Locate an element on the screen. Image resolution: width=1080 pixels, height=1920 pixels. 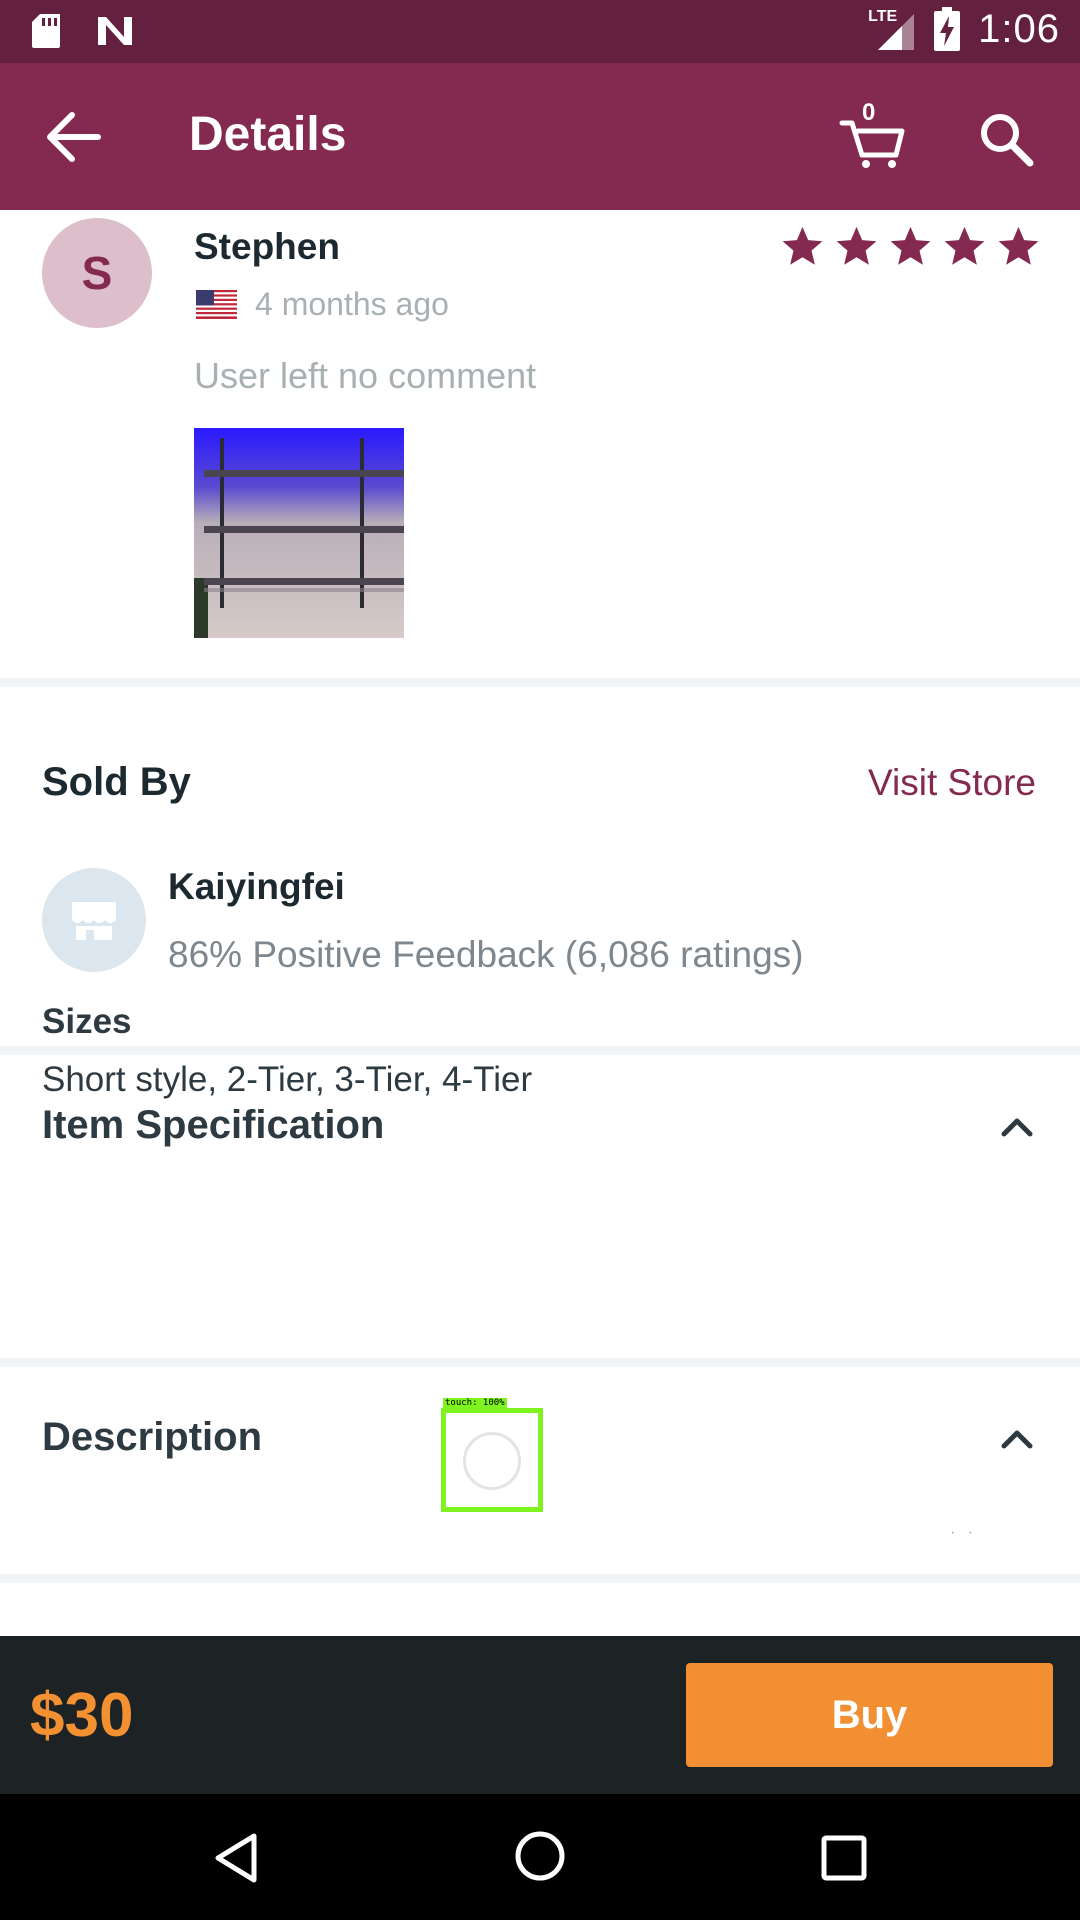
storefront-icon is located at coordinates (94, 921).